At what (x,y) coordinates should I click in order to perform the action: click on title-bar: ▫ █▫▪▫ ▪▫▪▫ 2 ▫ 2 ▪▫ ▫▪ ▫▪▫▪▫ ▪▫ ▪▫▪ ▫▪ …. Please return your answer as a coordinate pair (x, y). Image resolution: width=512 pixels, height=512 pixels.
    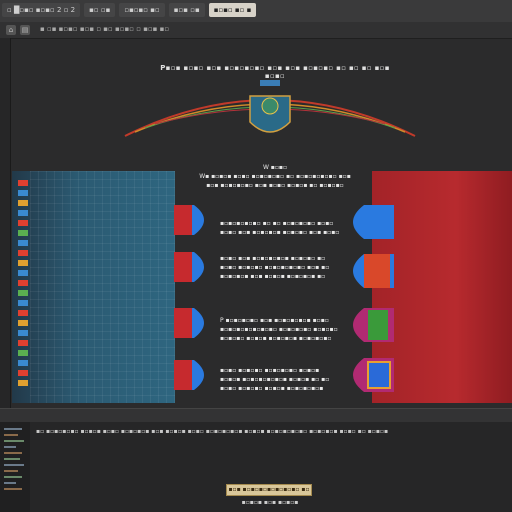
    Looking at the image, I should click on (256, 11).